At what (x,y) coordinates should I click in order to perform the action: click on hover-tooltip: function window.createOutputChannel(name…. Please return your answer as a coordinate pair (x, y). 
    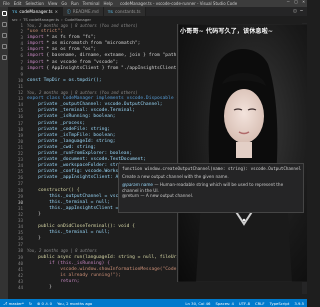
    Looking at the image, I should click on (211, 188).